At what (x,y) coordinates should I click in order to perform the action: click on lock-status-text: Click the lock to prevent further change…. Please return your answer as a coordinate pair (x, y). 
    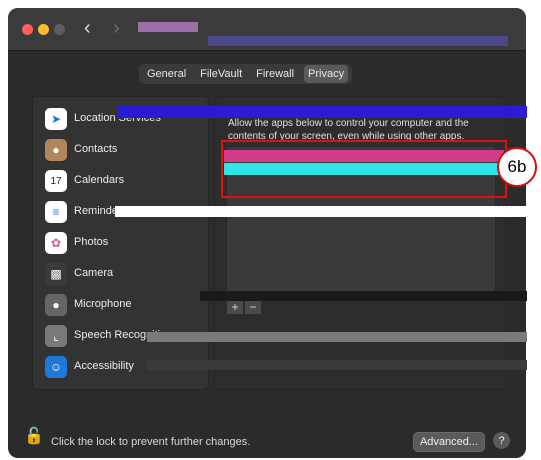
    Looking at the image, I should click on (151, 442).